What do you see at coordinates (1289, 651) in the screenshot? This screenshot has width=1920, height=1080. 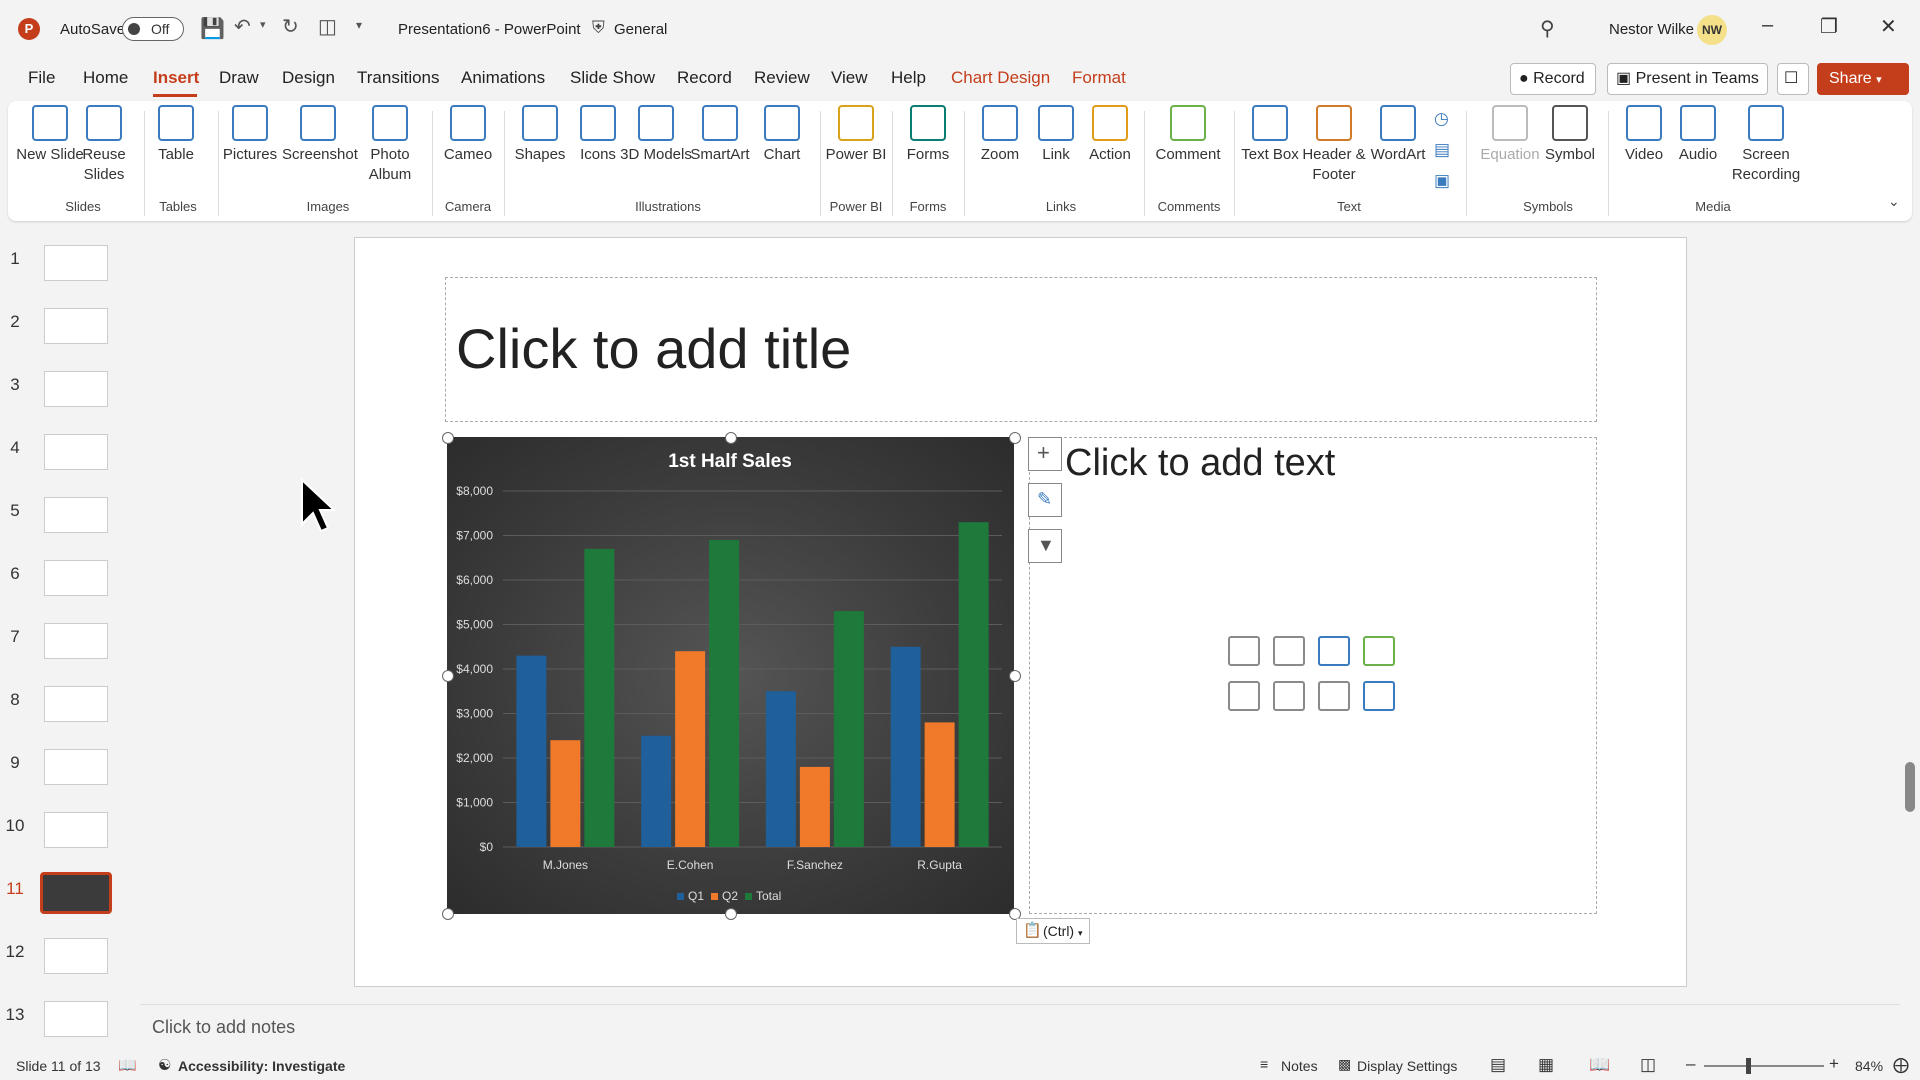 I see `pictures-icon` at bounding box center [1289, 651].